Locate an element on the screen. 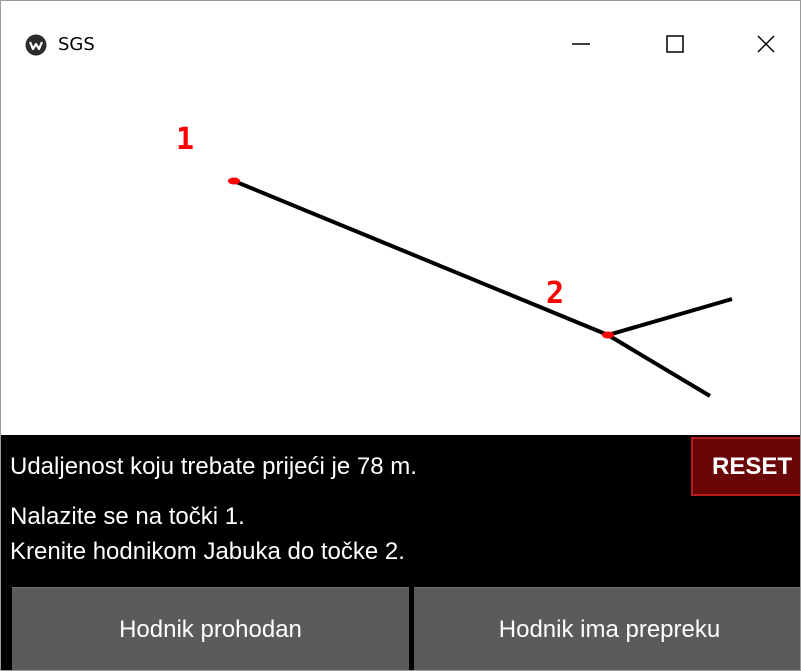  reset-button: RESET is located at coordinates (745, 466).